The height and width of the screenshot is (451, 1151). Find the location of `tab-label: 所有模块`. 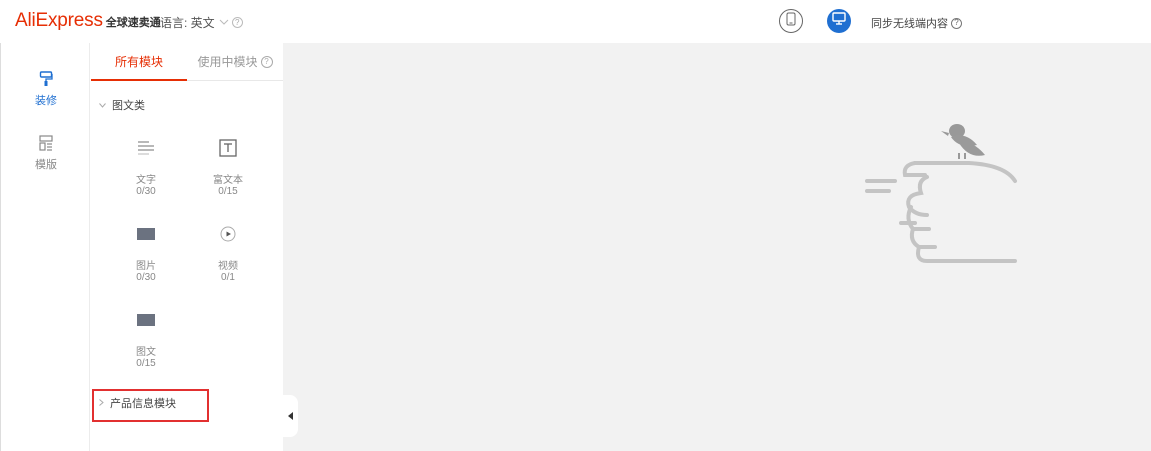

tab-label: 所有模块 is located at coordinates (138, 62).